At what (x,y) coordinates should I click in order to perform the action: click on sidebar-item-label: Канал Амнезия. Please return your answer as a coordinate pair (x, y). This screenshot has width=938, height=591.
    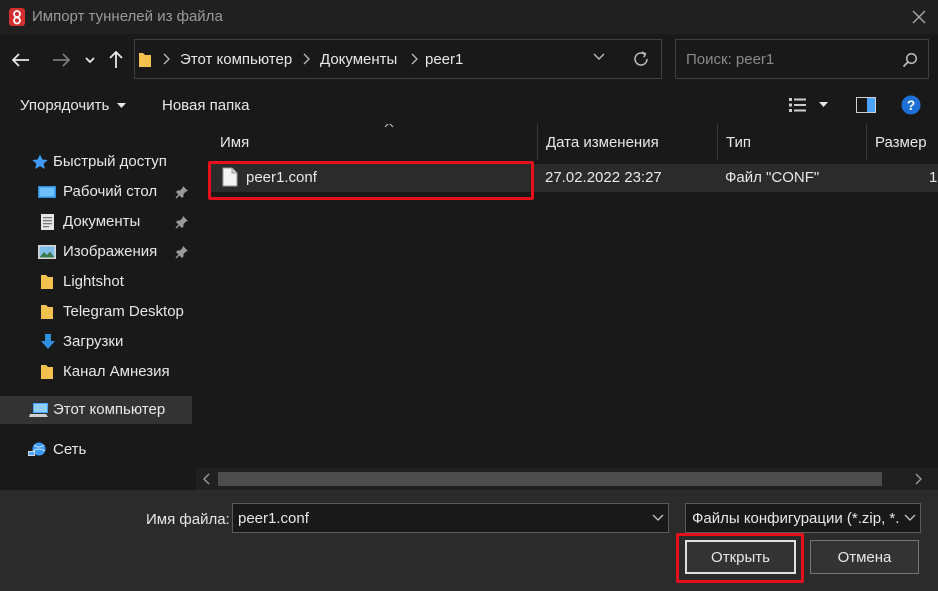
    Looking at the image, I should click on (116, 371).